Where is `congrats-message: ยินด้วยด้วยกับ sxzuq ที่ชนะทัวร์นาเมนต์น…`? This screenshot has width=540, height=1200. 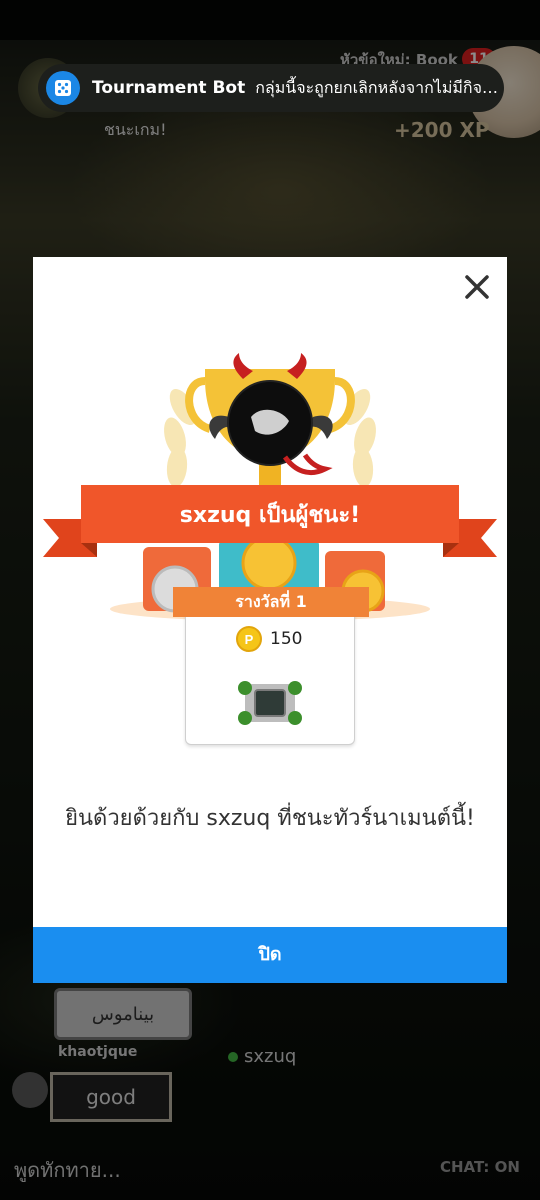 congrats-message: ยินด้วยด้วยกับ sxzuq ที่ชนะทัวร์นาเมนต์น… is located at coordinates (270, 818).